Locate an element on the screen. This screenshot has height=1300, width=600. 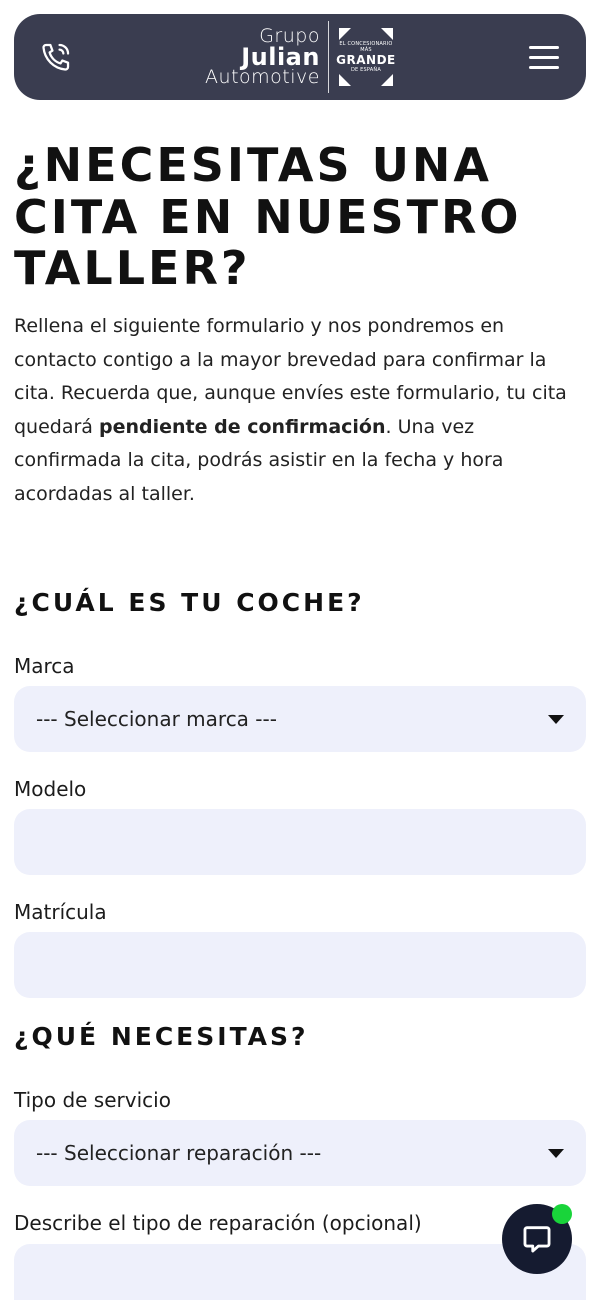
menu-button is located at coordinates (544, 57).